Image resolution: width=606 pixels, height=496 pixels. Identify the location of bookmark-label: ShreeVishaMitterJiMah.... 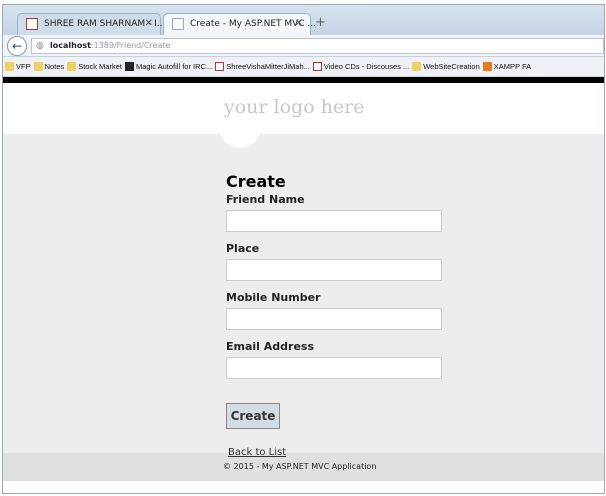
(268, 66).